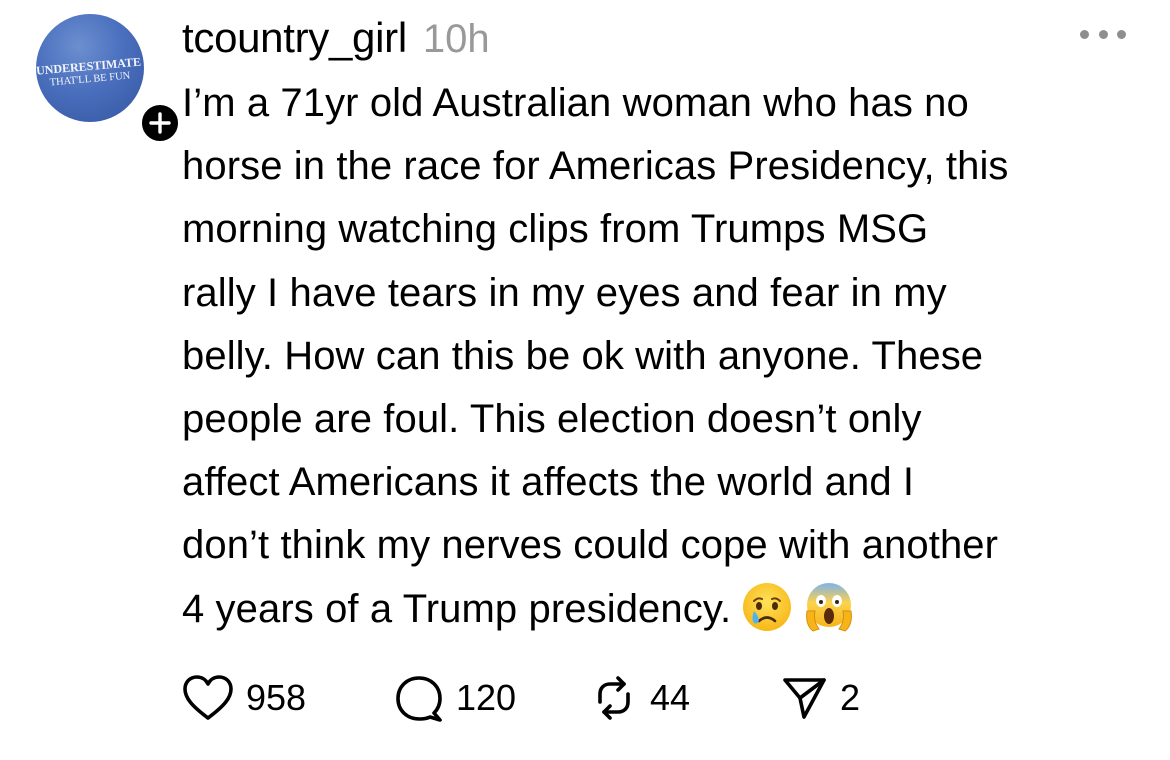 This screenshot has width=1170, height=760. What do you see at coordinates (767, 607) in the screenshot?
I see `crying-face-emoji` at bounding box center [767, 607].